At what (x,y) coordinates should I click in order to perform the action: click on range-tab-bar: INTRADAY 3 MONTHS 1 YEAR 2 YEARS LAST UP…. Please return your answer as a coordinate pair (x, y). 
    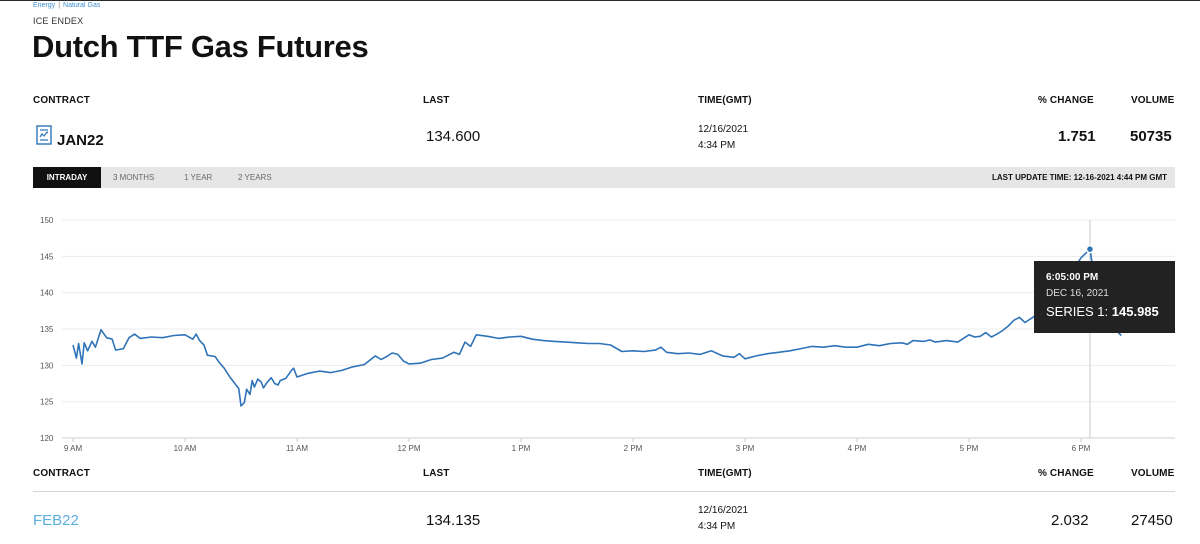
    Looking at the image, I should click on (604, 177).